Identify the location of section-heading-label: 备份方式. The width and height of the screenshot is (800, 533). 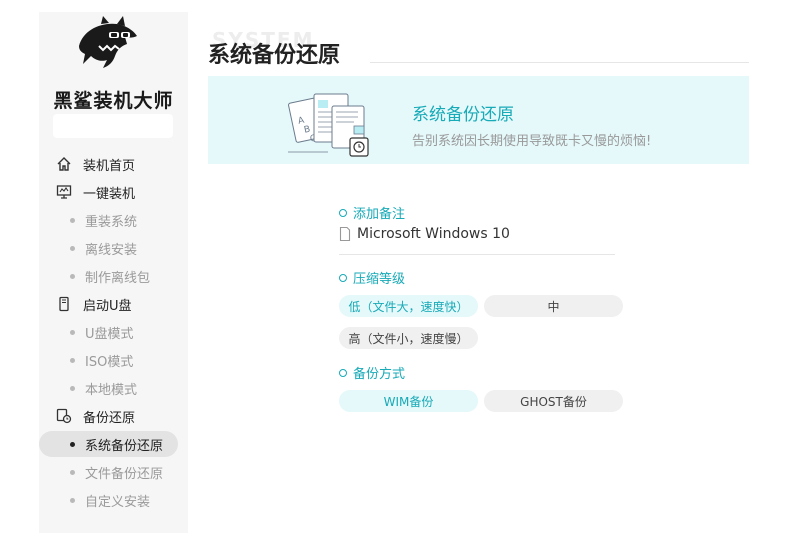
(379, 374).